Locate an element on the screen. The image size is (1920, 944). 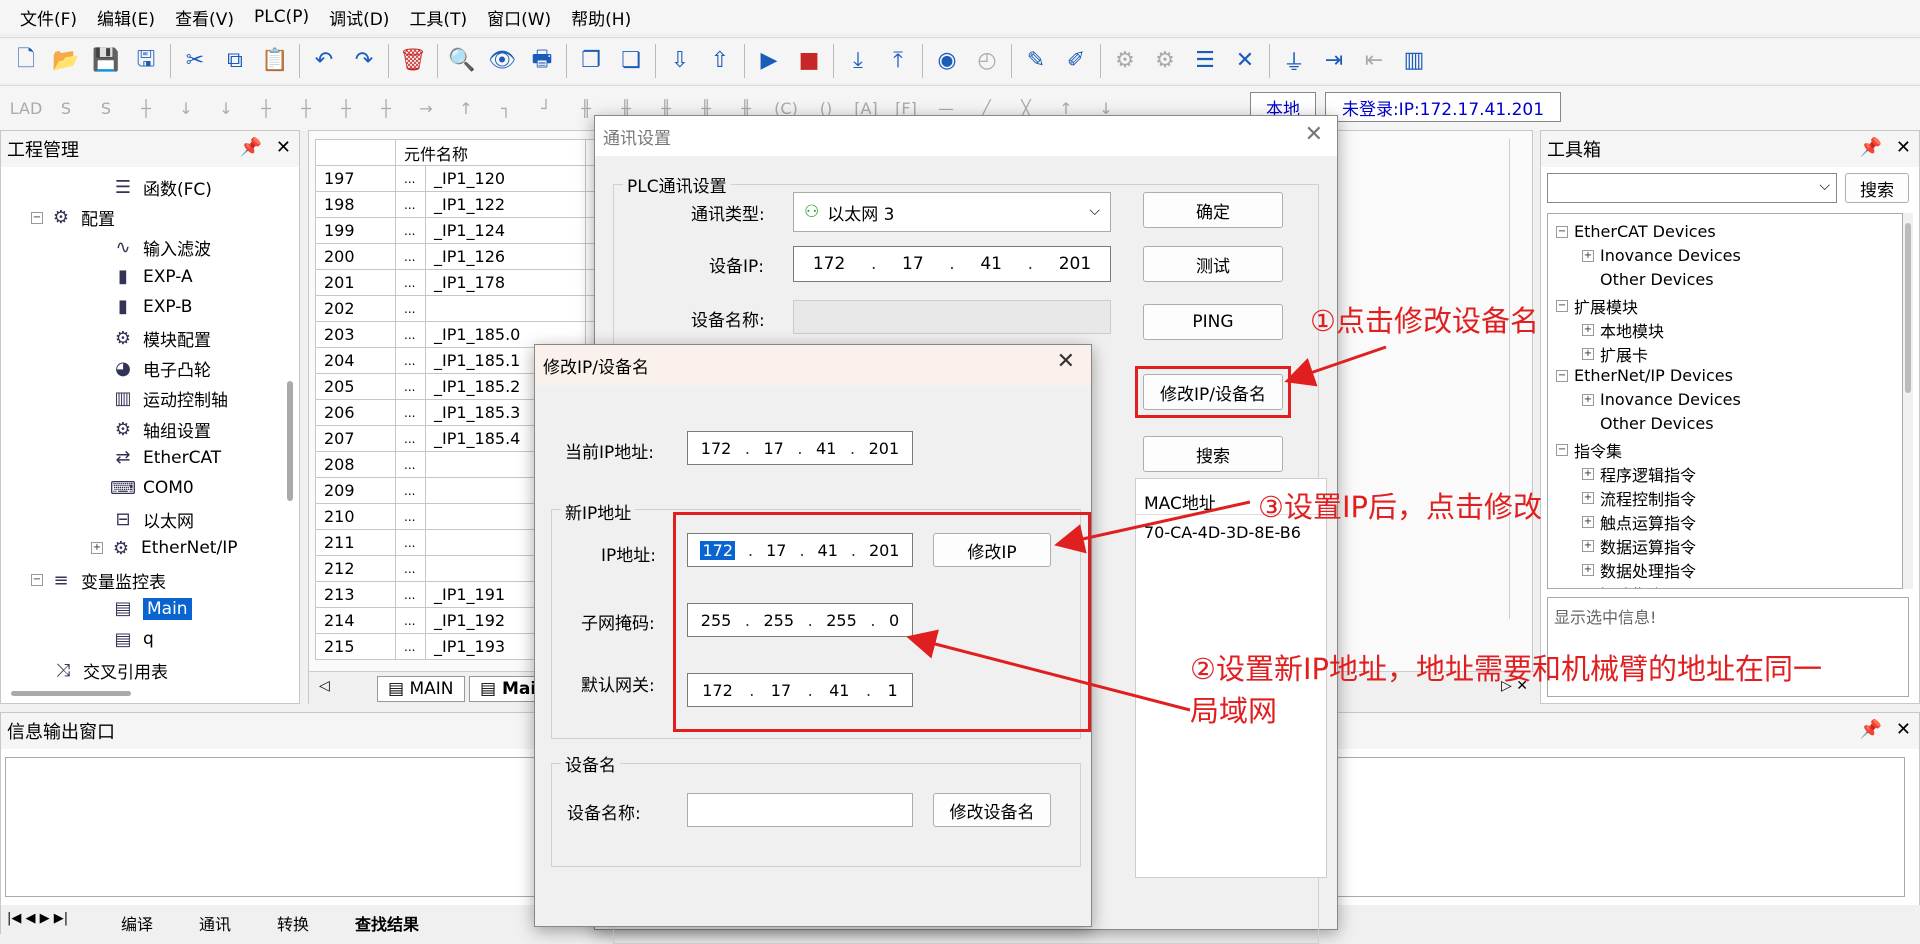
annotation-step2-line1: ②设置新IP地址，地址需要和机械臂的地址在同一 is located at coordinates (1506, 669).